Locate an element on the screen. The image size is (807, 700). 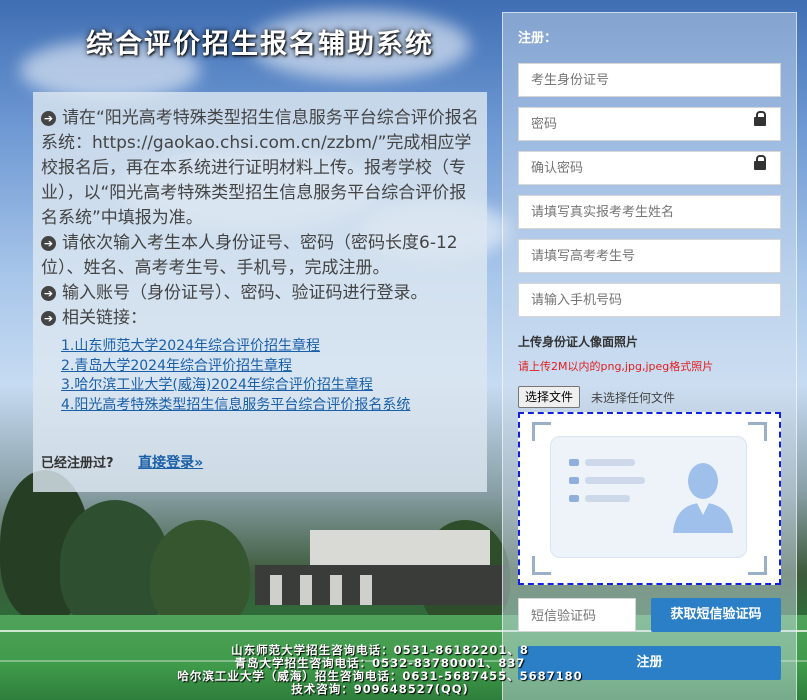
direct-login-link: 直接登录» is located at coordinates (170, 463).